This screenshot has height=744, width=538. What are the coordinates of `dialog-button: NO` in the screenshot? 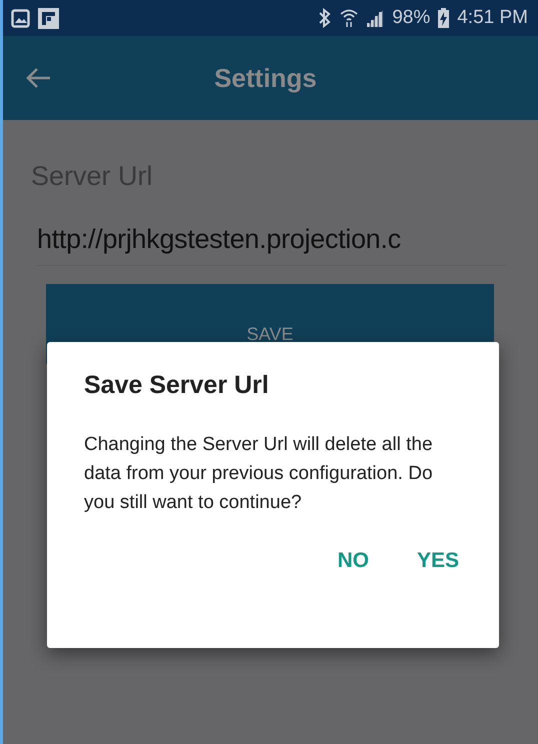 It's located at (353, 560).